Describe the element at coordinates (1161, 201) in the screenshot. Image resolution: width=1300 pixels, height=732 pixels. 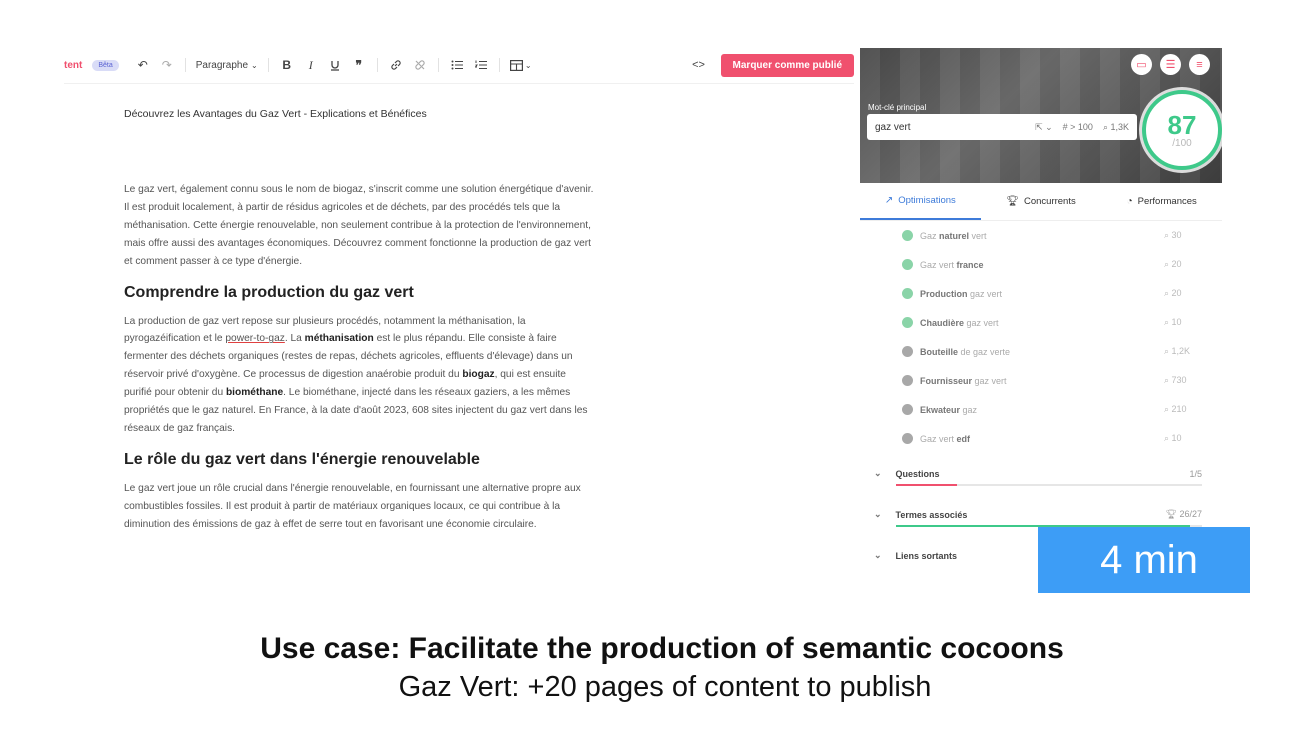
I see `tab-performances: ◔ Performances` at that location.